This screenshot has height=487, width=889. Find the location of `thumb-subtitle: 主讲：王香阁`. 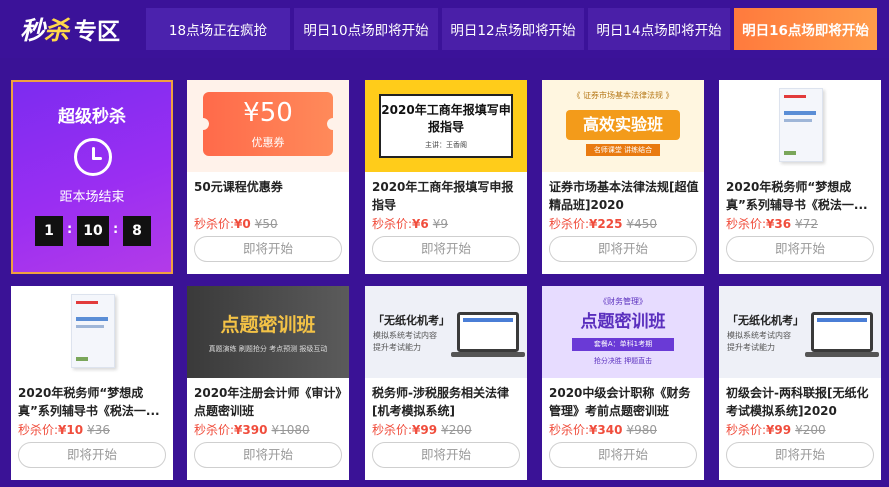

thumb-subtitle: 主讲：王香阁 is located at coordinates (446, 145).